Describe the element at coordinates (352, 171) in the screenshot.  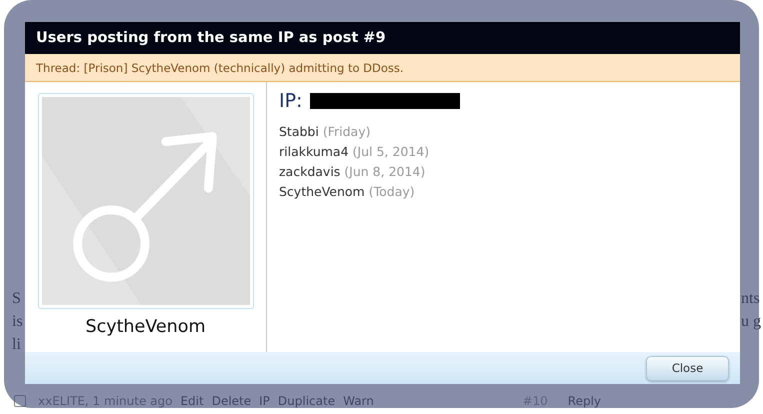
I see `user-entry: zackdavis (Jun 8, 2014)` at that location.